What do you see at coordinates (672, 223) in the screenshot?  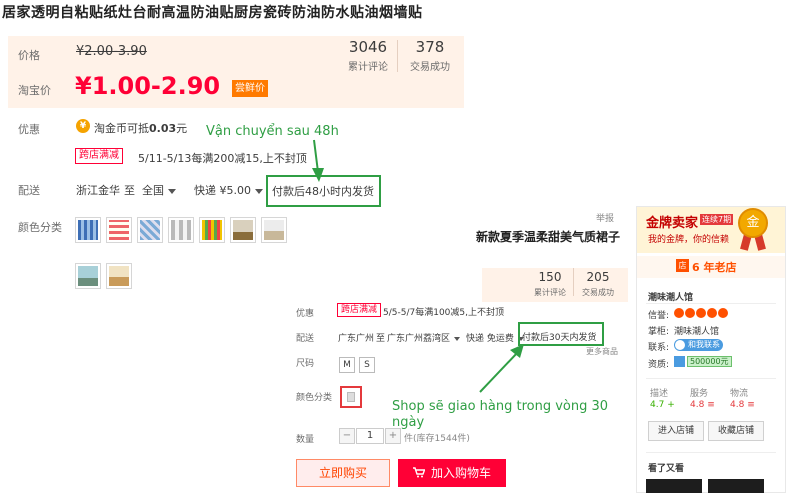 I see `gold-seller-title: 金牌卖家` at bounding box center [672, 223].